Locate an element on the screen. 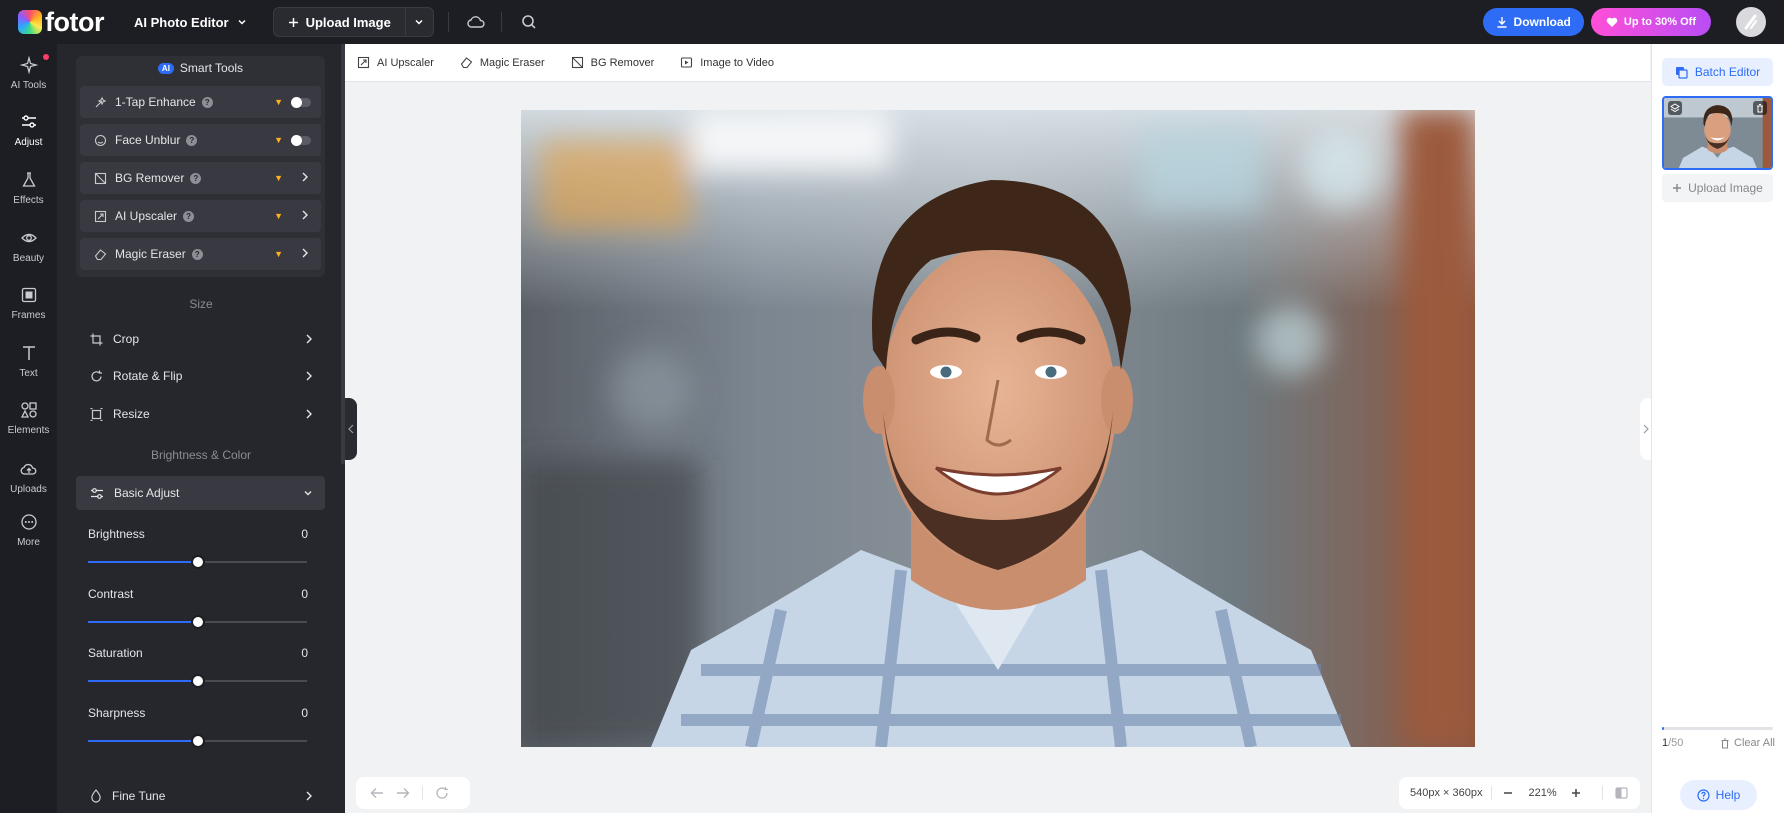 This screenshot has width=1784, height=813. notification-dot is located at coordinates (46, 57).